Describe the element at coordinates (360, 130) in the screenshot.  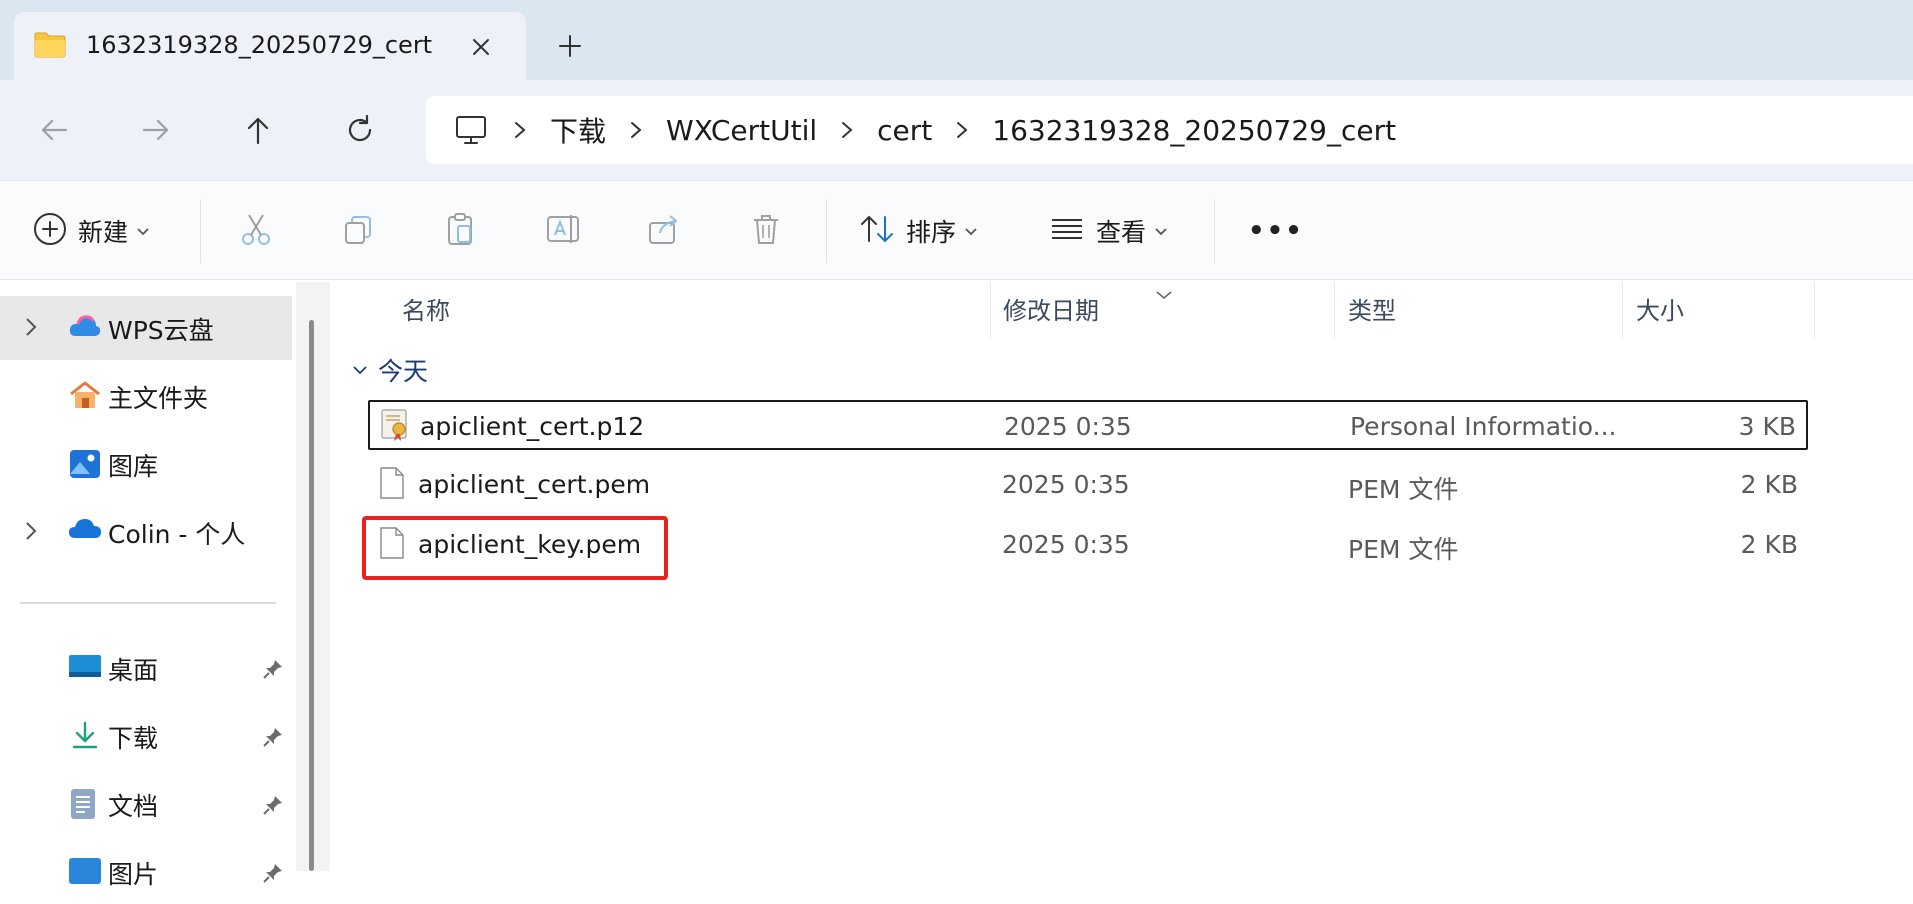
I see `refresh-icon` at that location.